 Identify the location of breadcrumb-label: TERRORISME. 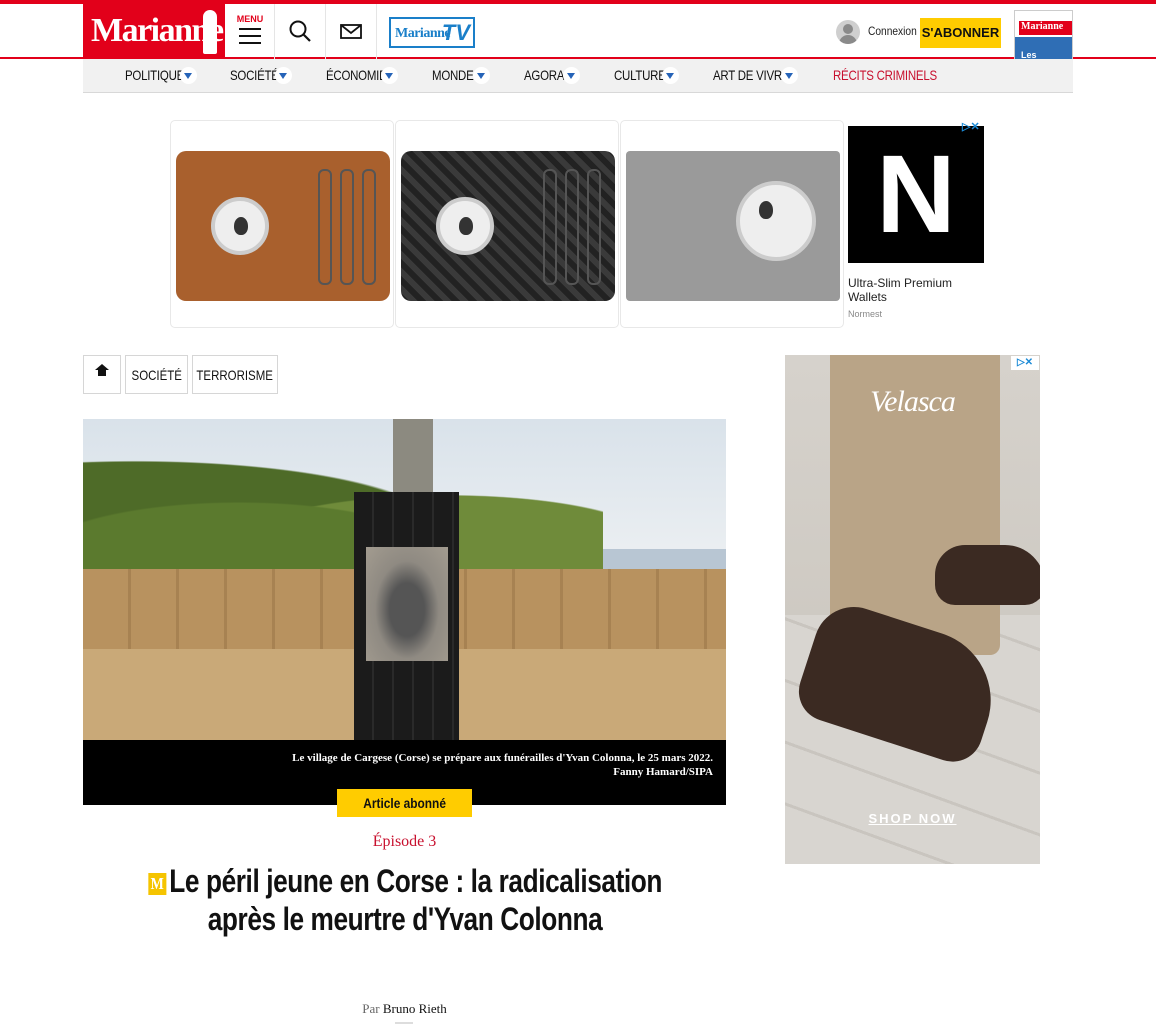
(235, 374).